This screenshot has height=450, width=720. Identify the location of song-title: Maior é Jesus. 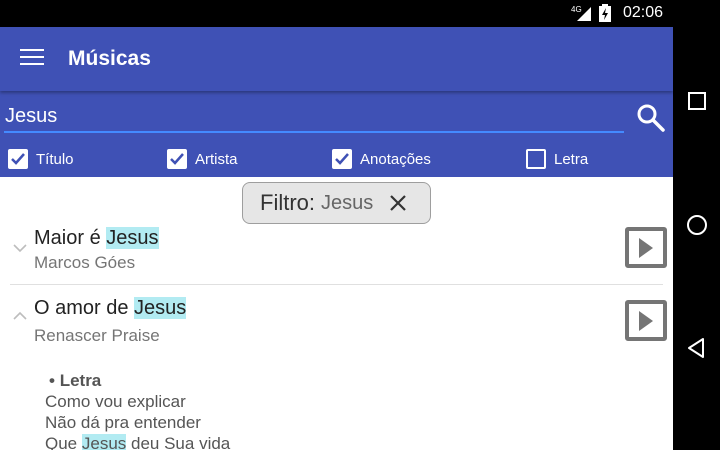
(96, 238).